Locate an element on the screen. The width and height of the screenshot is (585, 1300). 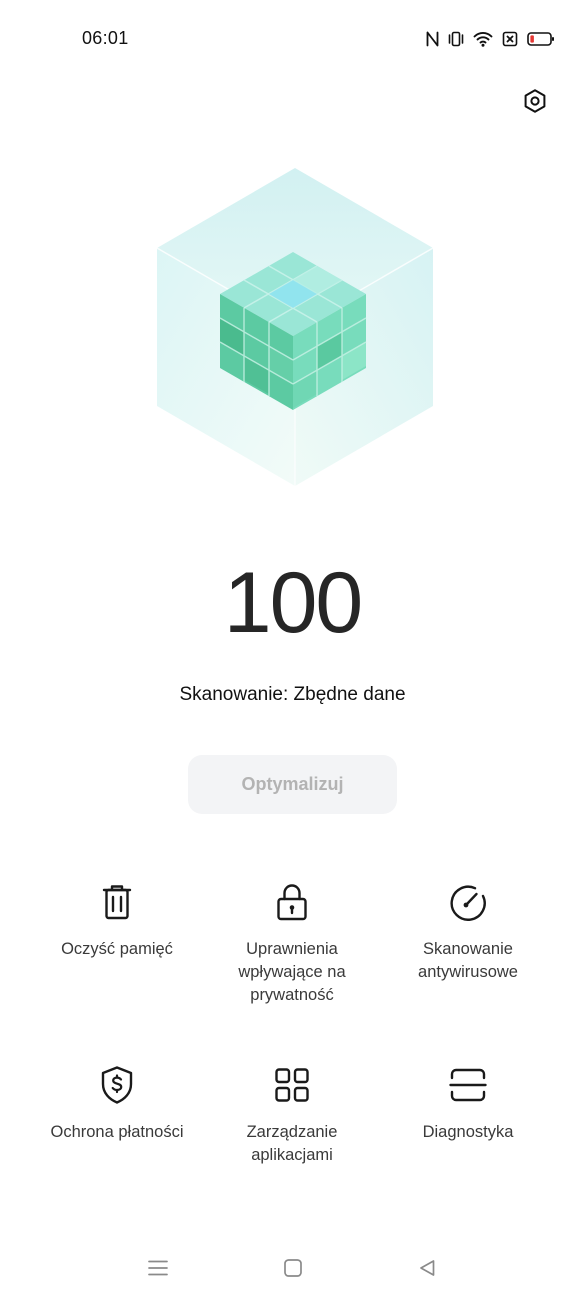
tool-privacy-permissions: Uprawnienia wpływające na prywatność is located at coordinates (292, 944).